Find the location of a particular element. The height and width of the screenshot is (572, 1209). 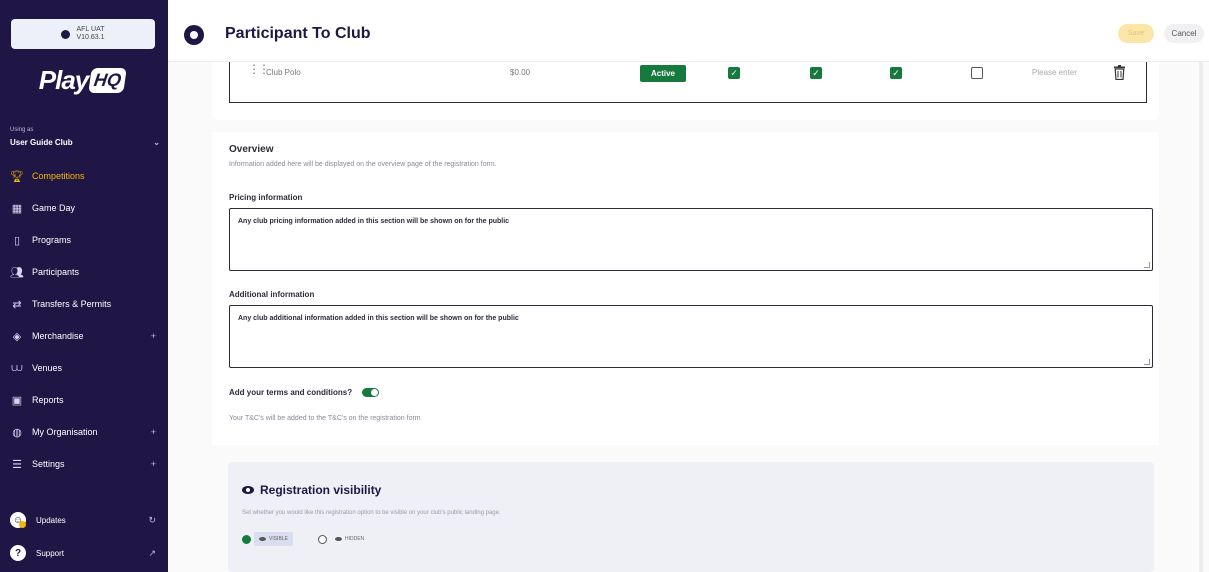

help-icon: ? is located at coordinates (18, 553).